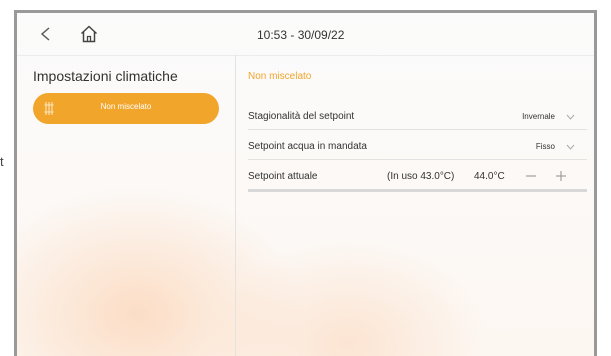  I want to click on home-icon, so click(89, 34).